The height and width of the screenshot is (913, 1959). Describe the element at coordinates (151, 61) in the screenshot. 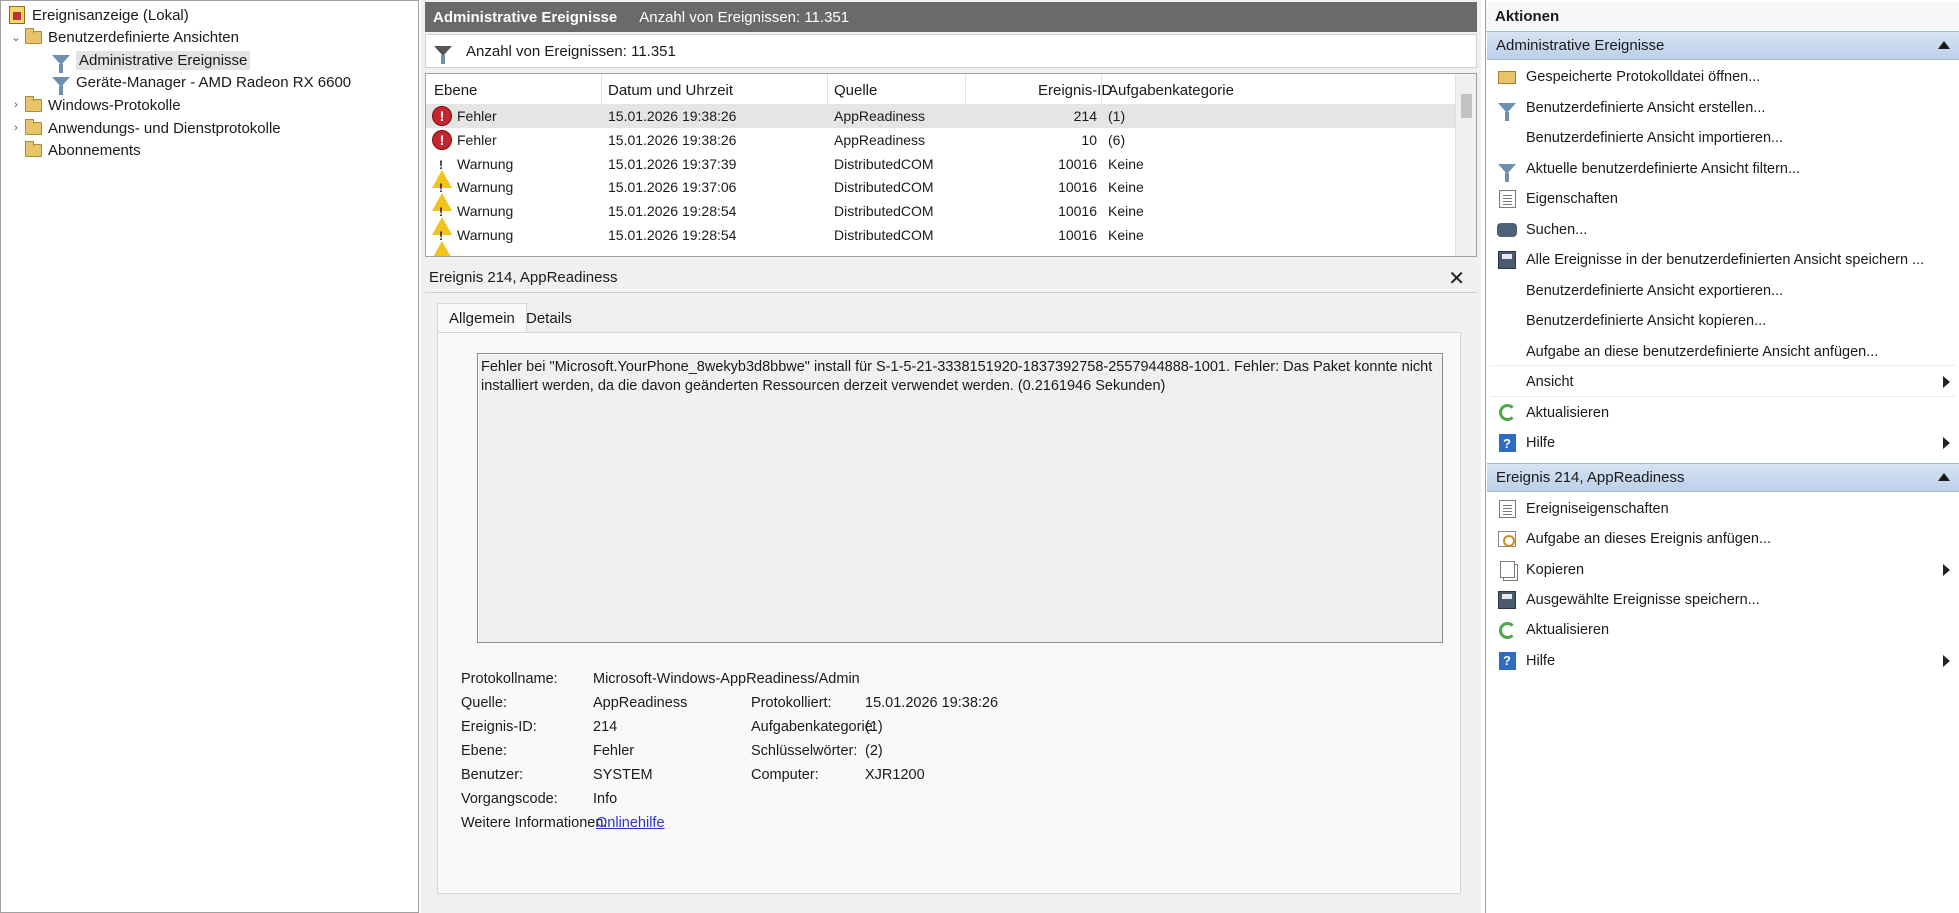

I see `tree-node-admin-events: Administrative Ereignisse` at that location.